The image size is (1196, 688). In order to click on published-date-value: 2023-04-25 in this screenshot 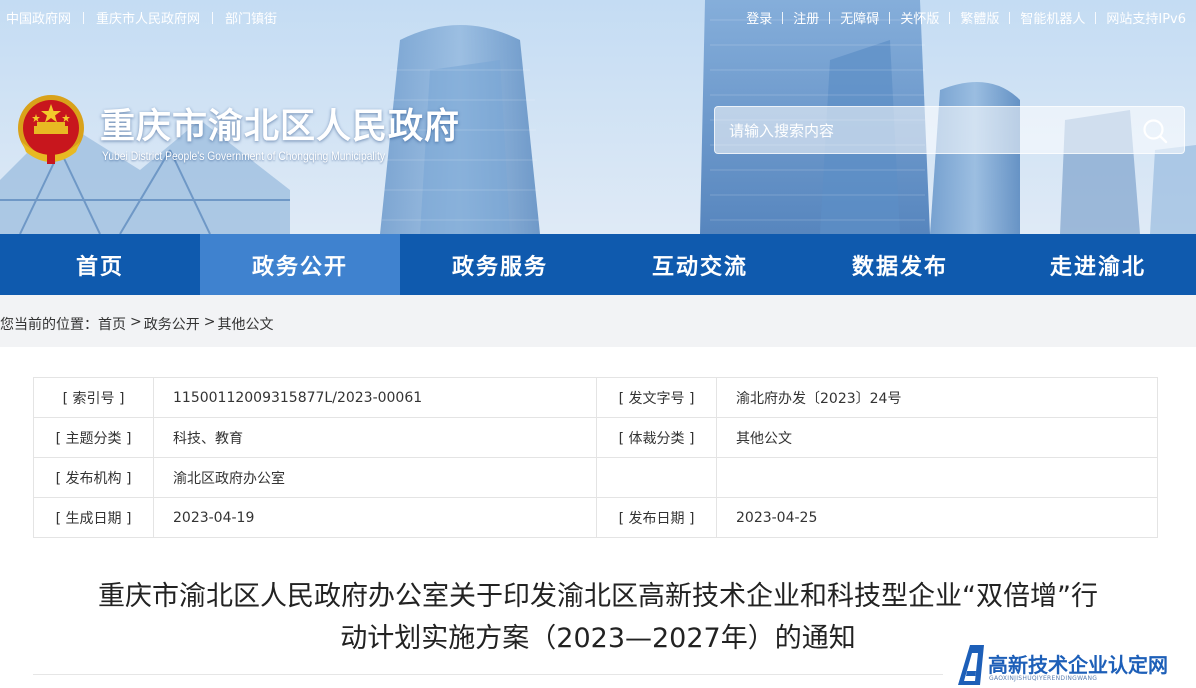, I will do `click(937, 517)`.